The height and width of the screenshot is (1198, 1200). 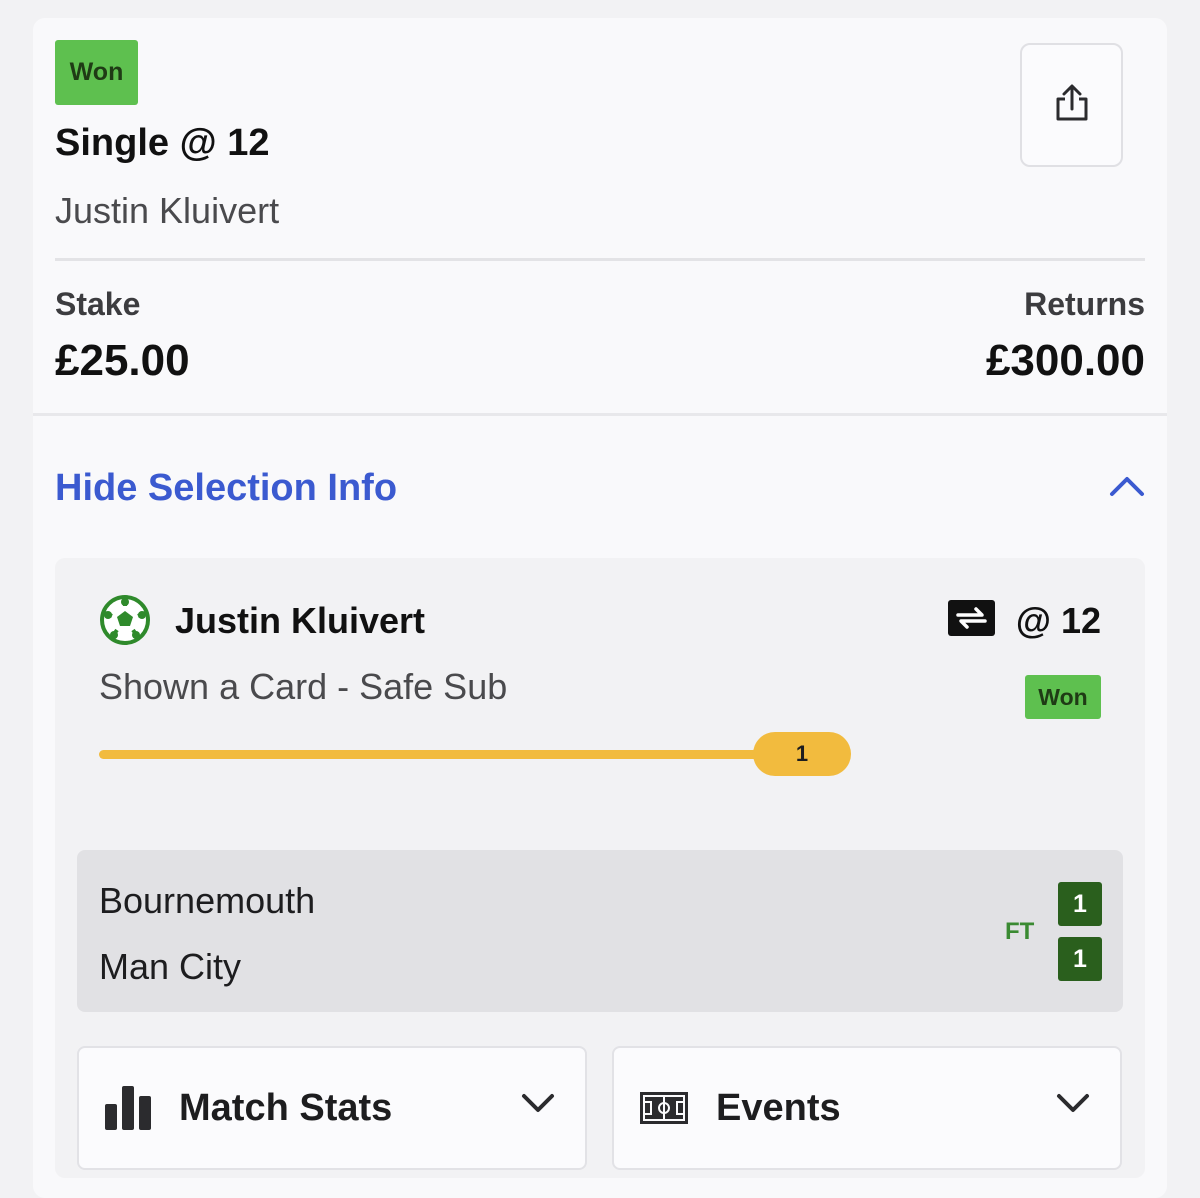 What do you see at coordinates (1080, 959) in the screenshot?
I see `away-score: 1` at bounding box center [1080, 959].